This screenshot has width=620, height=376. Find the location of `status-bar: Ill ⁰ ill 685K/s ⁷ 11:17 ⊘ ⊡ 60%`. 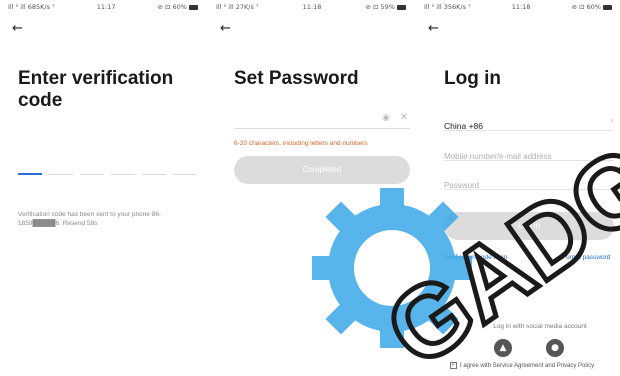

status-bar: Ill ⁰ ill 685K/s ⁷ 11:17 ⊘ ⊡ 60% is located at coordinates (103, 7).